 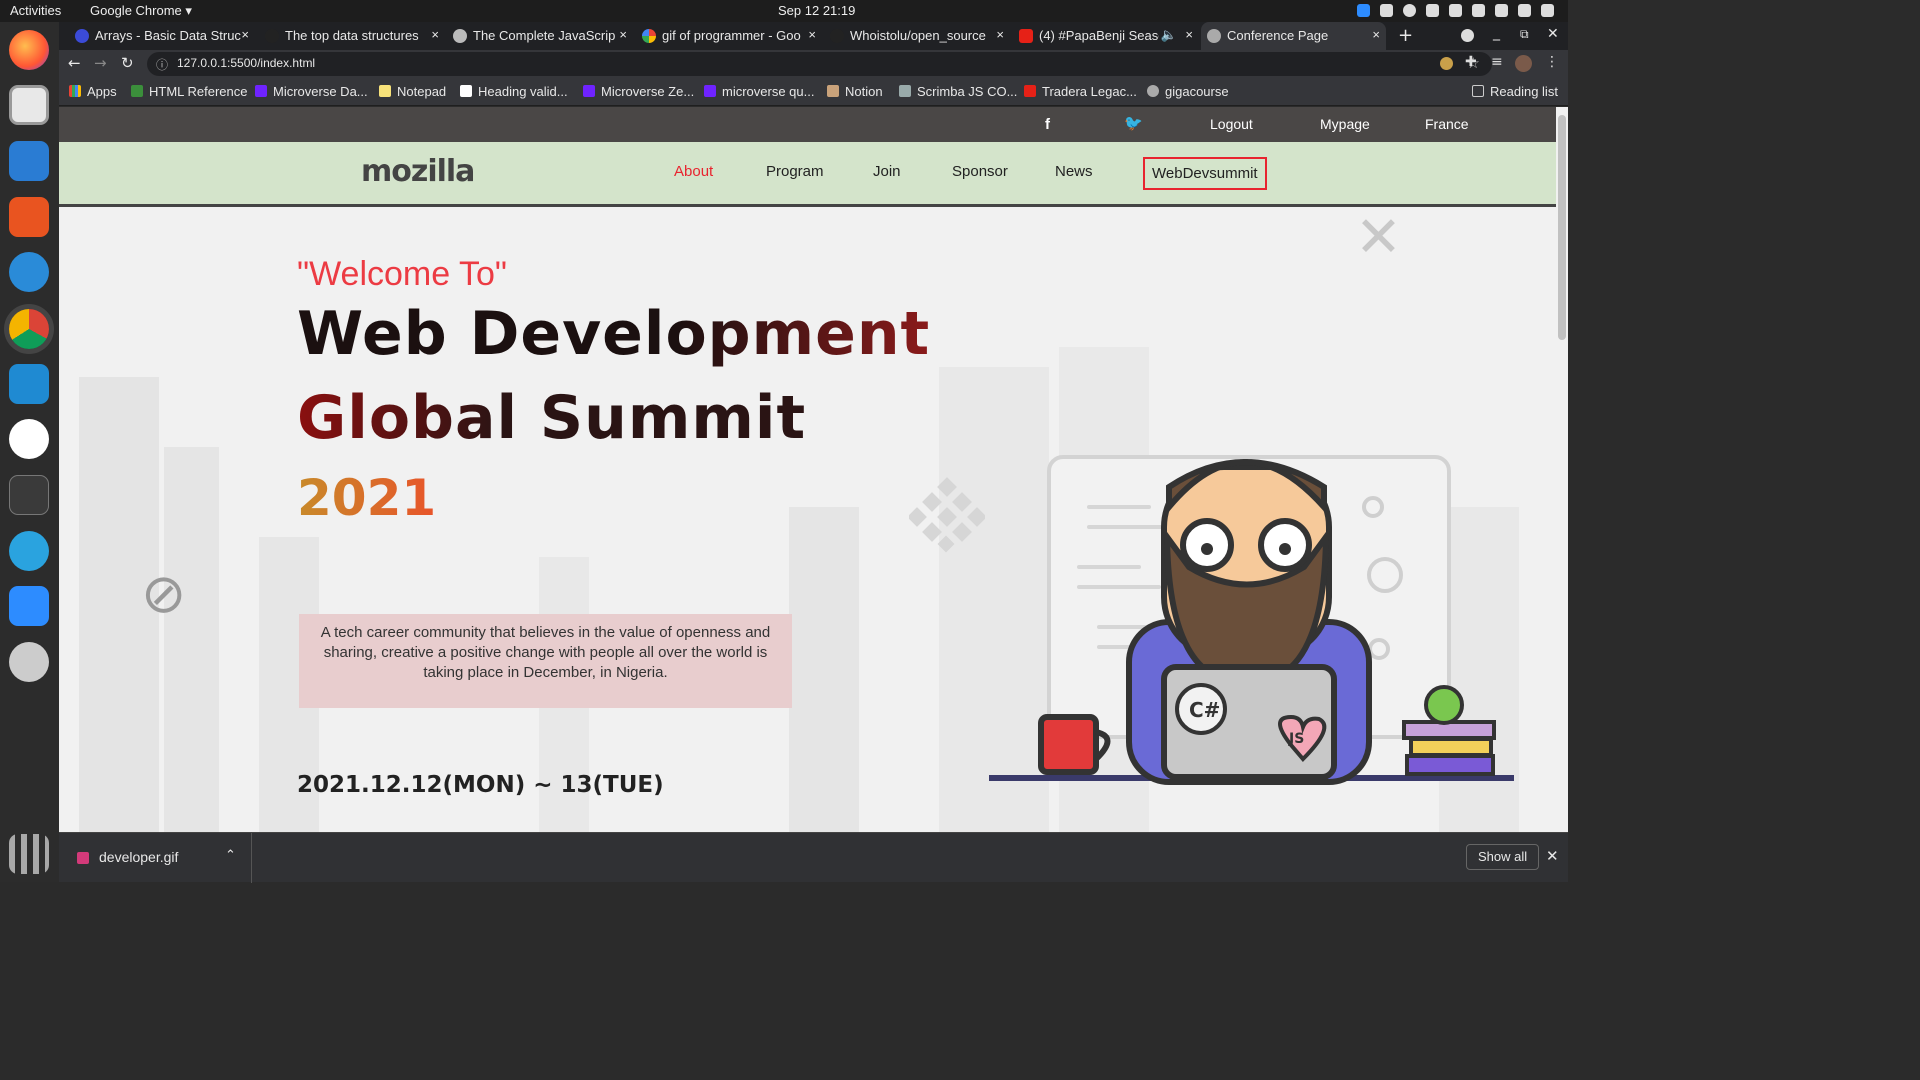 What do you see at coordinates (540, 36) in the screenshot?
I see `tab-javascript: The Complete JavaScrip ×` at bounding box center [540, 36].